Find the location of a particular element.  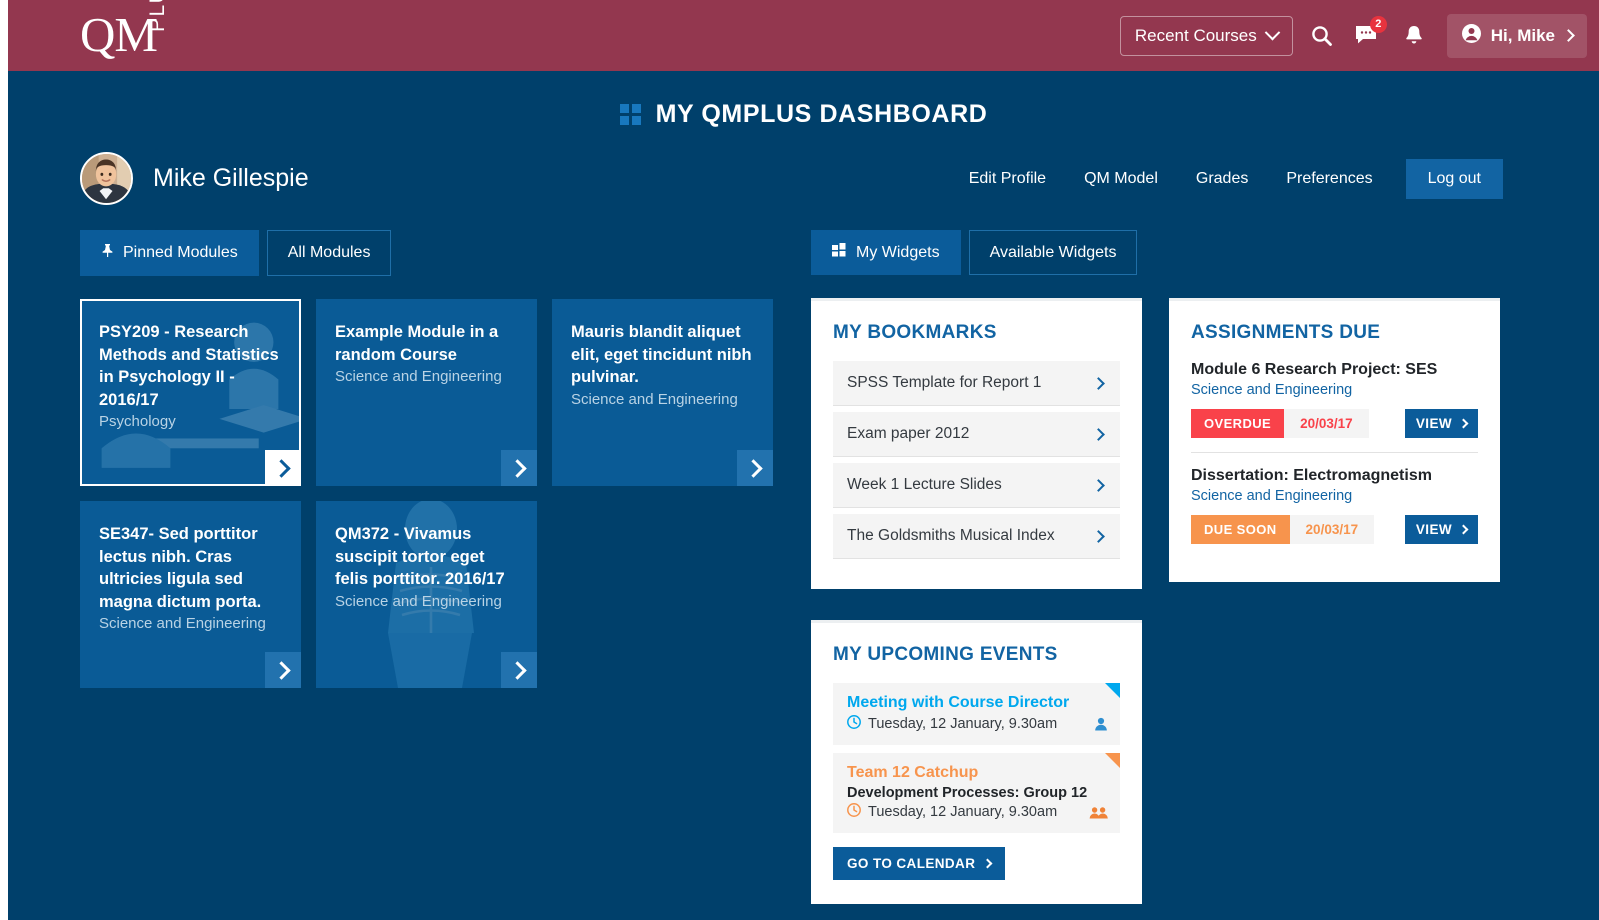

bookmark-item: Exam paper 2012 is located at coordinates (976, 434).